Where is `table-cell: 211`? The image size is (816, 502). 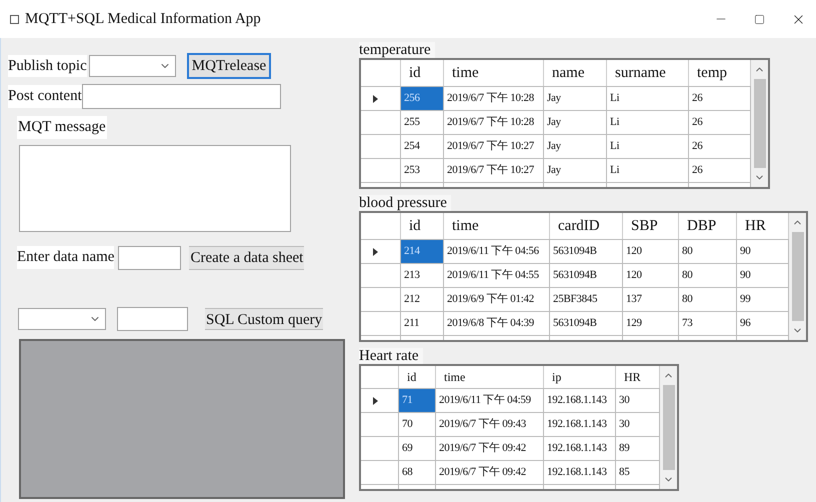
table-cell: 211 is located at coordinates (422, 323).